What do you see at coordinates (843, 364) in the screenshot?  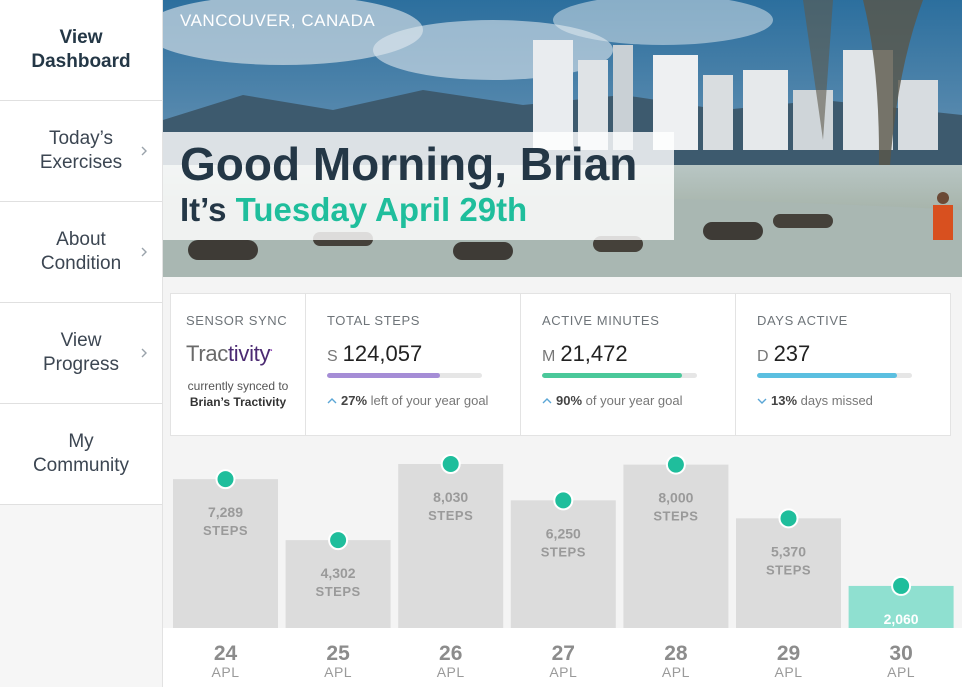 I see `metric-card-days-active: DAYS ACTIVE D 237 13% days missed` at bounding box center [843, 364].